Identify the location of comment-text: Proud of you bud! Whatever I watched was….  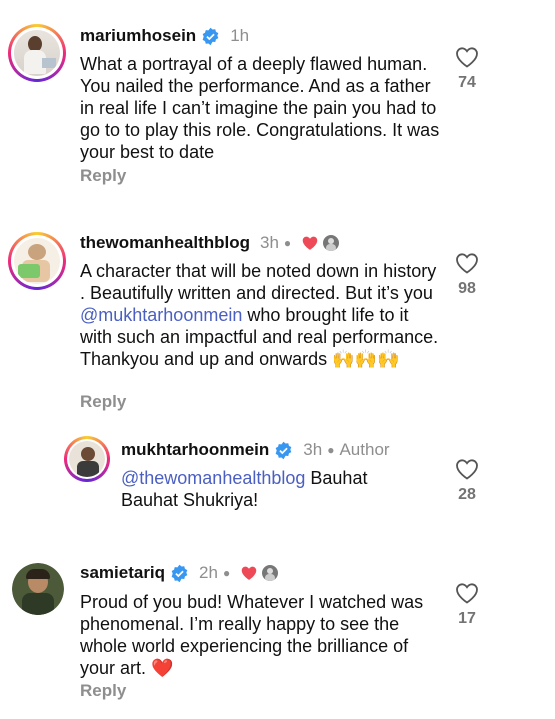
(252, 635).